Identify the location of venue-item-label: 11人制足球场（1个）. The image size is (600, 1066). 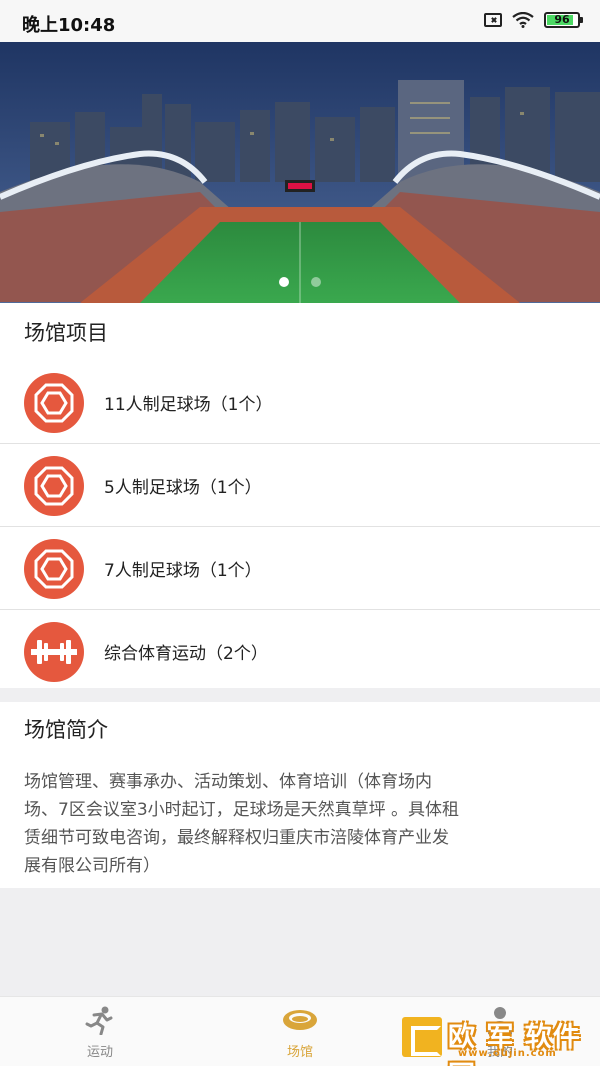
(188, 405).